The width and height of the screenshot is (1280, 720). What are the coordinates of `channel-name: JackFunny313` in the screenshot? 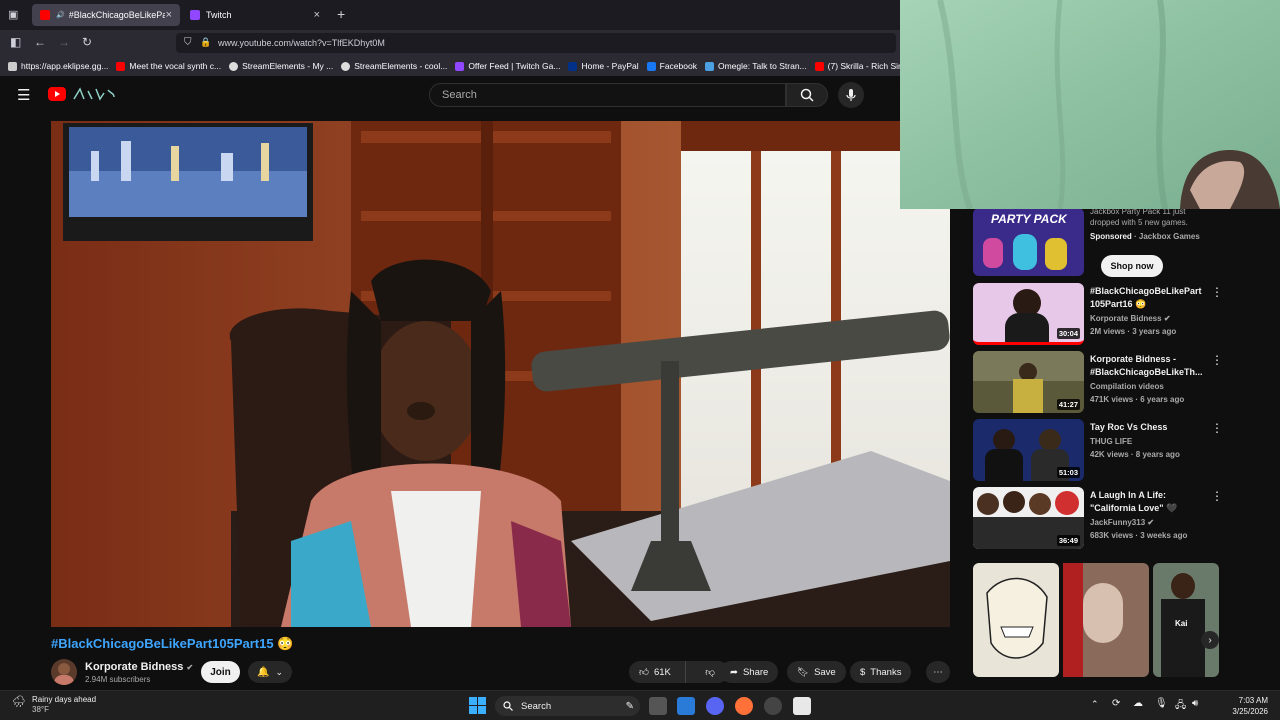 It's located at (1118, 522).